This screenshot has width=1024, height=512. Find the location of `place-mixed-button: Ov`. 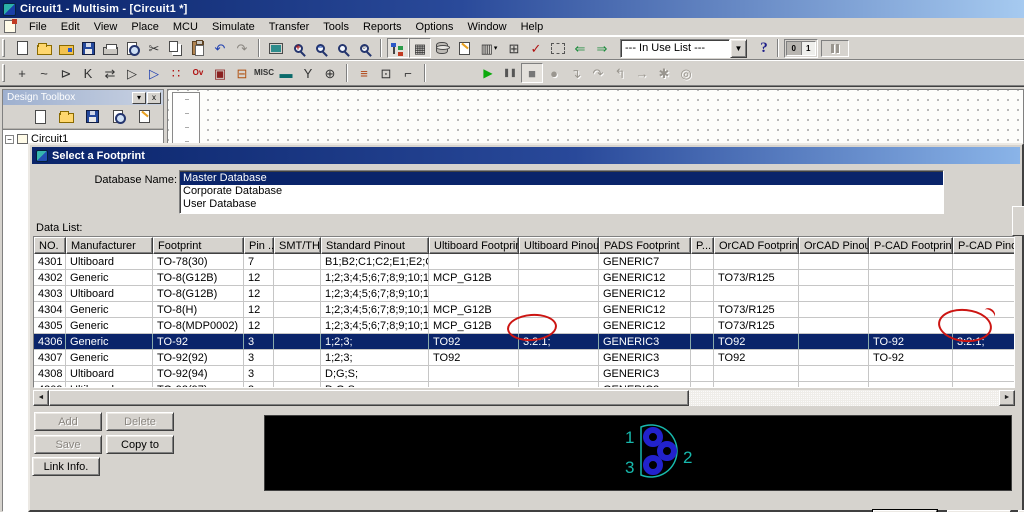

place-mixed-button: Ov is located at coordinates (198, 73).